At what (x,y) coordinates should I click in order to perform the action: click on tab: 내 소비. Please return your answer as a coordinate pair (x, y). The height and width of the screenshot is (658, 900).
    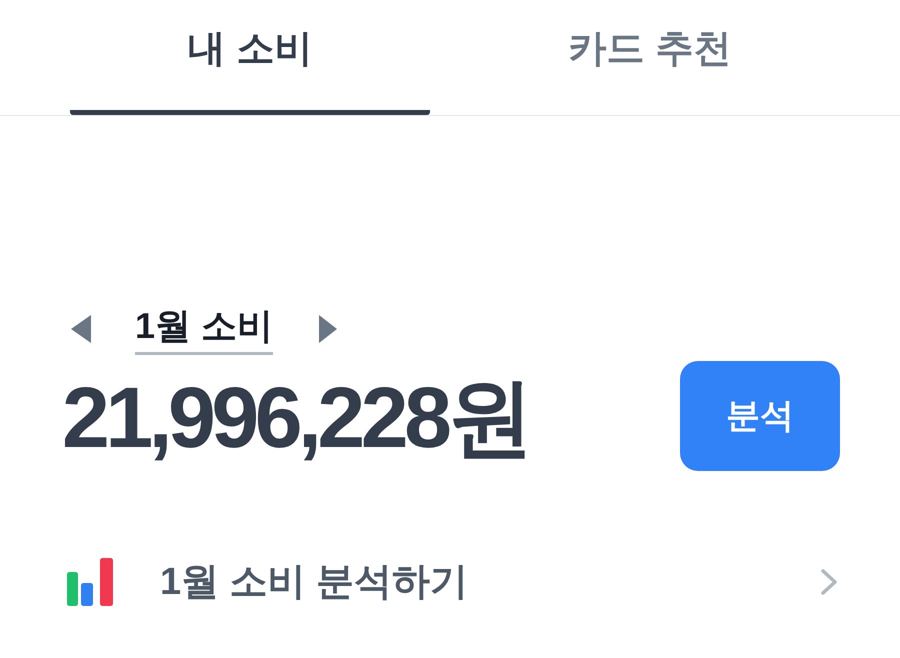
    Looking at the image, I should click on (250, 57).